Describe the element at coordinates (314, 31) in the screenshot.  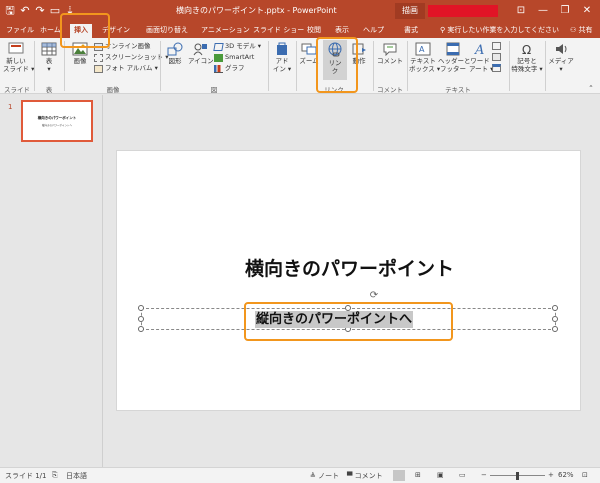
I see `tab-review: 校閲` at that location.